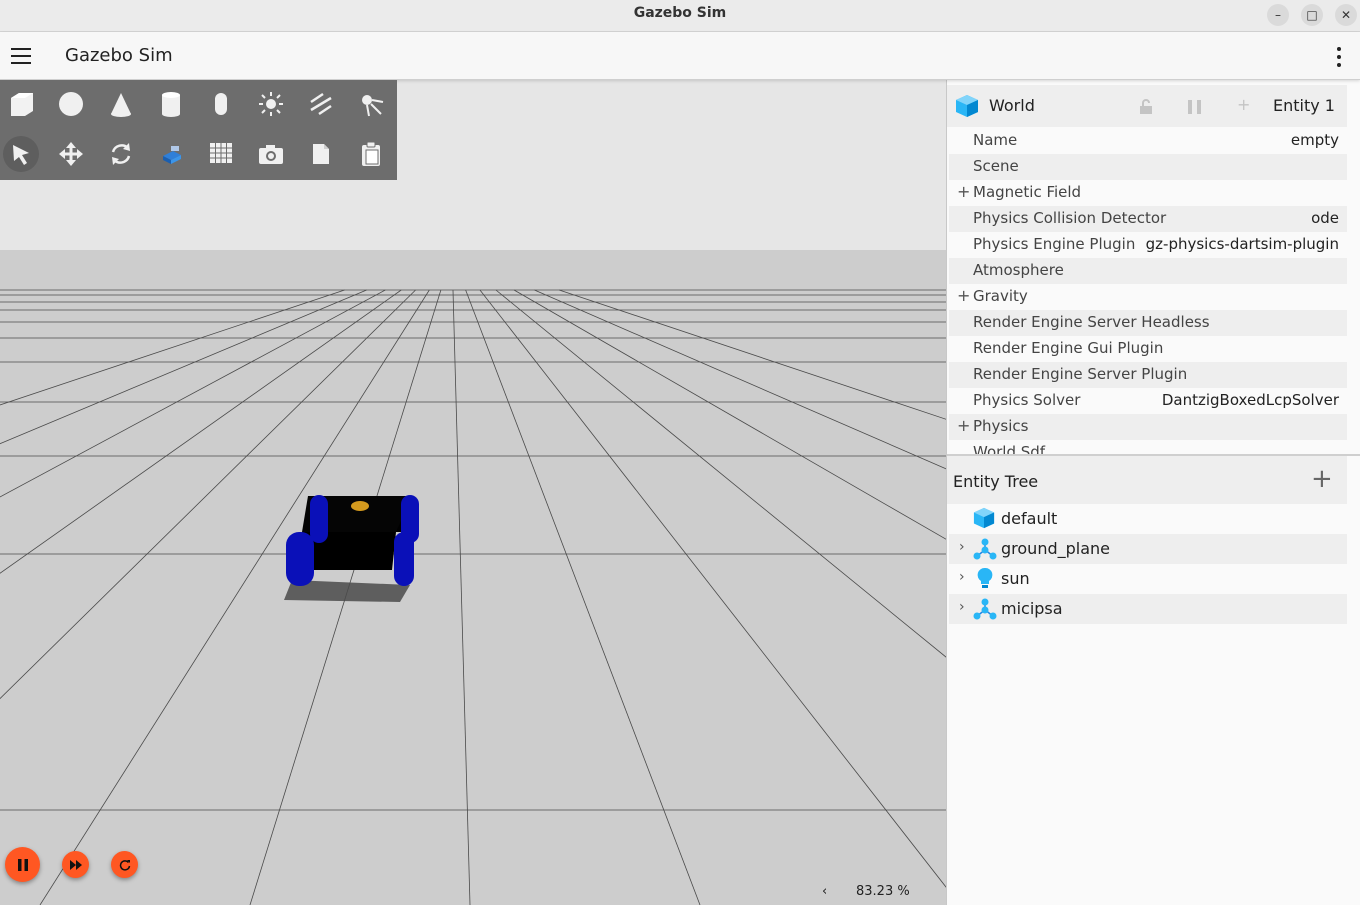 This screenshot has width=1360, height=905. I want to click on property-key: Physics Engine Plugin, so click(1054, 244).